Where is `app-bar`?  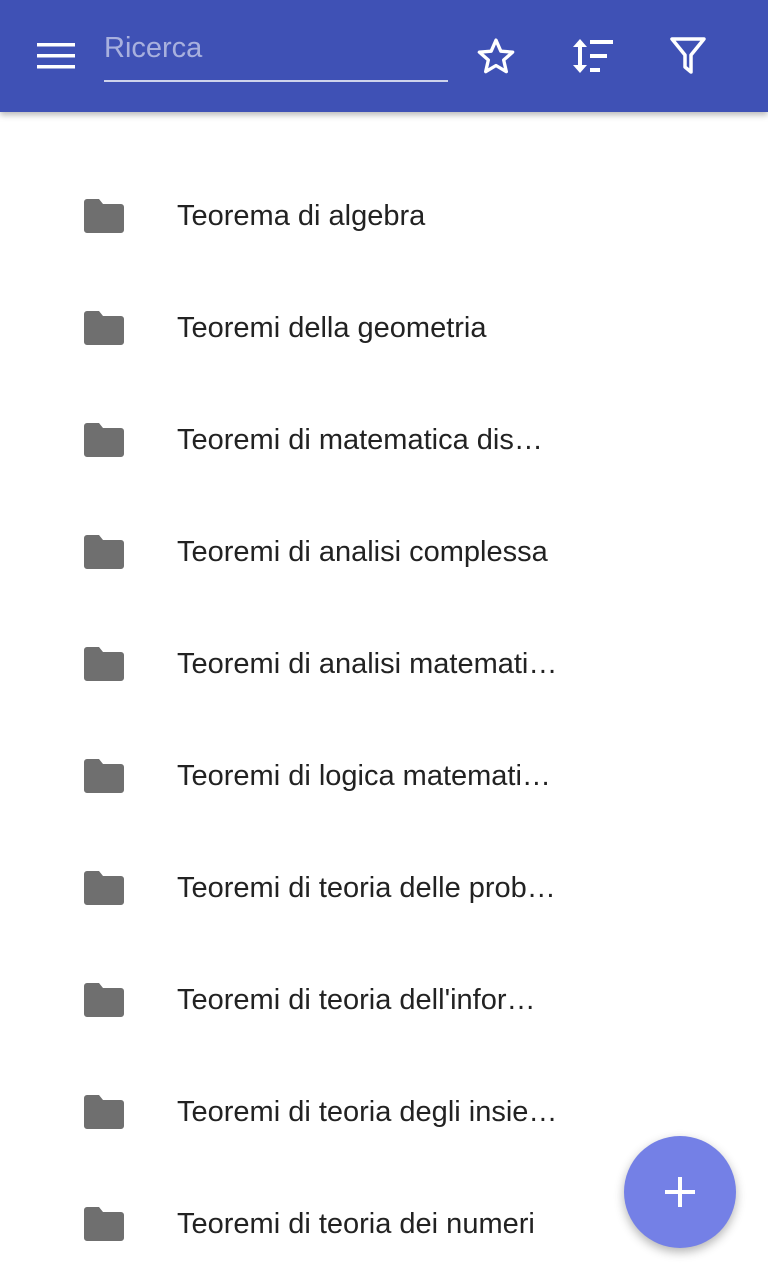 app-bar is located at coordinates (384, 56).